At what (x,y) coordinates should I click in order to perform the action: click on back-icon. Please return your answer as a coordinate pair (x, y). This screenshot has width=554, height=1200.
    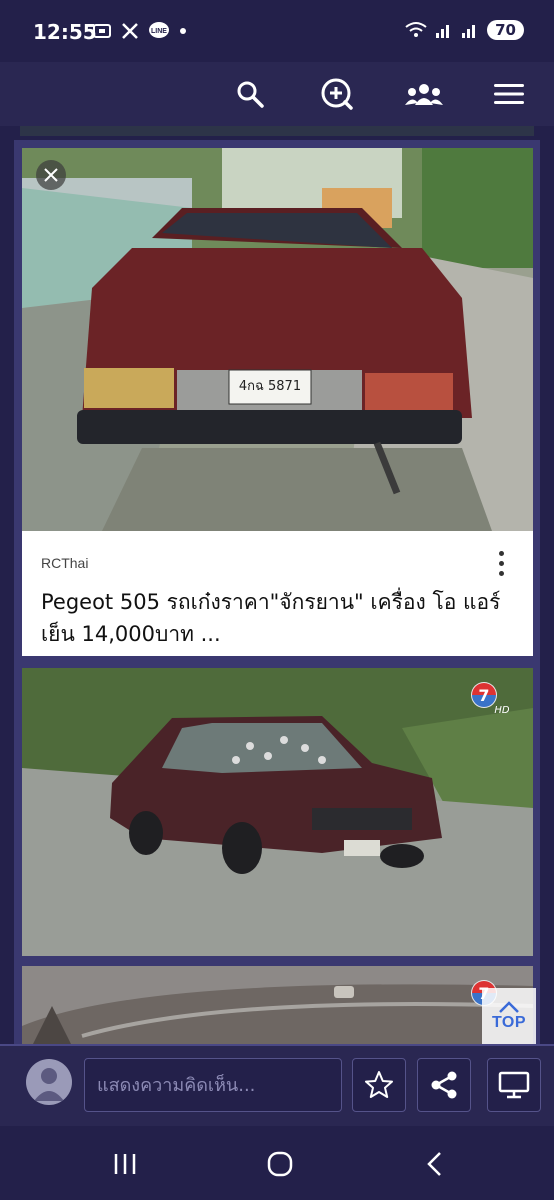
    Looking at the image, I should click on (434, 1164).